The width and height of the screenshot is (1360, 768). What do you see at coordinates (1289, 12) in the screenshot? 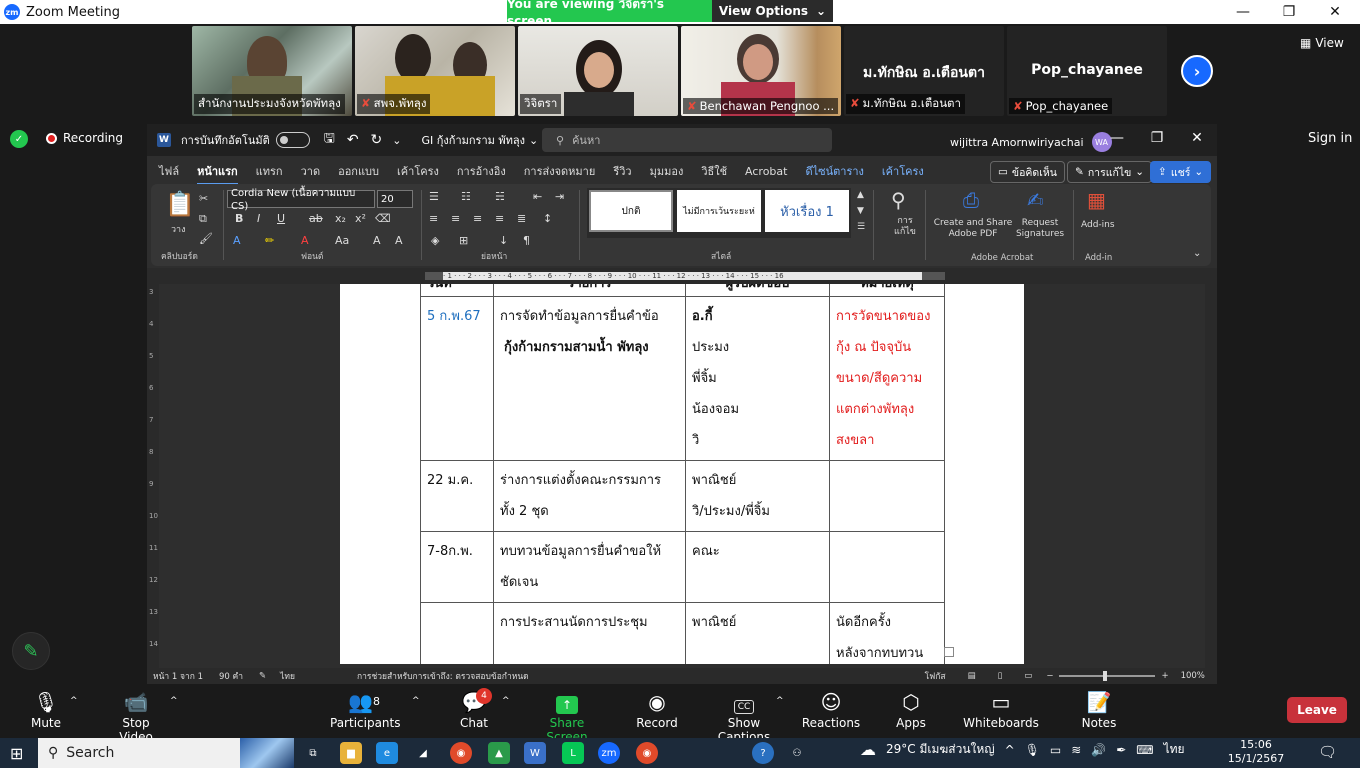
I see `maximize-icon: ❐` at bounding box center [1289, 12].